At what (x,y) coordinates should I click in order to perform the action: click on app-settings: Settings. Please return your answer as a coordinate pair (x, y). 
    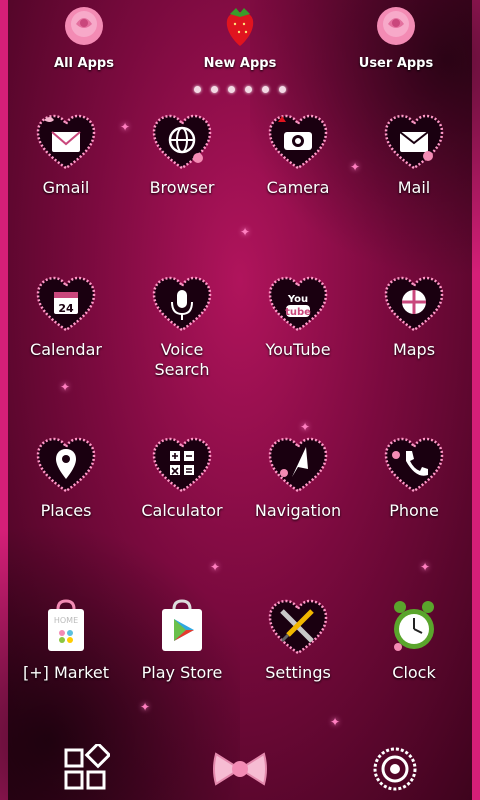
    Looking at the image, I should click on (298, 639).